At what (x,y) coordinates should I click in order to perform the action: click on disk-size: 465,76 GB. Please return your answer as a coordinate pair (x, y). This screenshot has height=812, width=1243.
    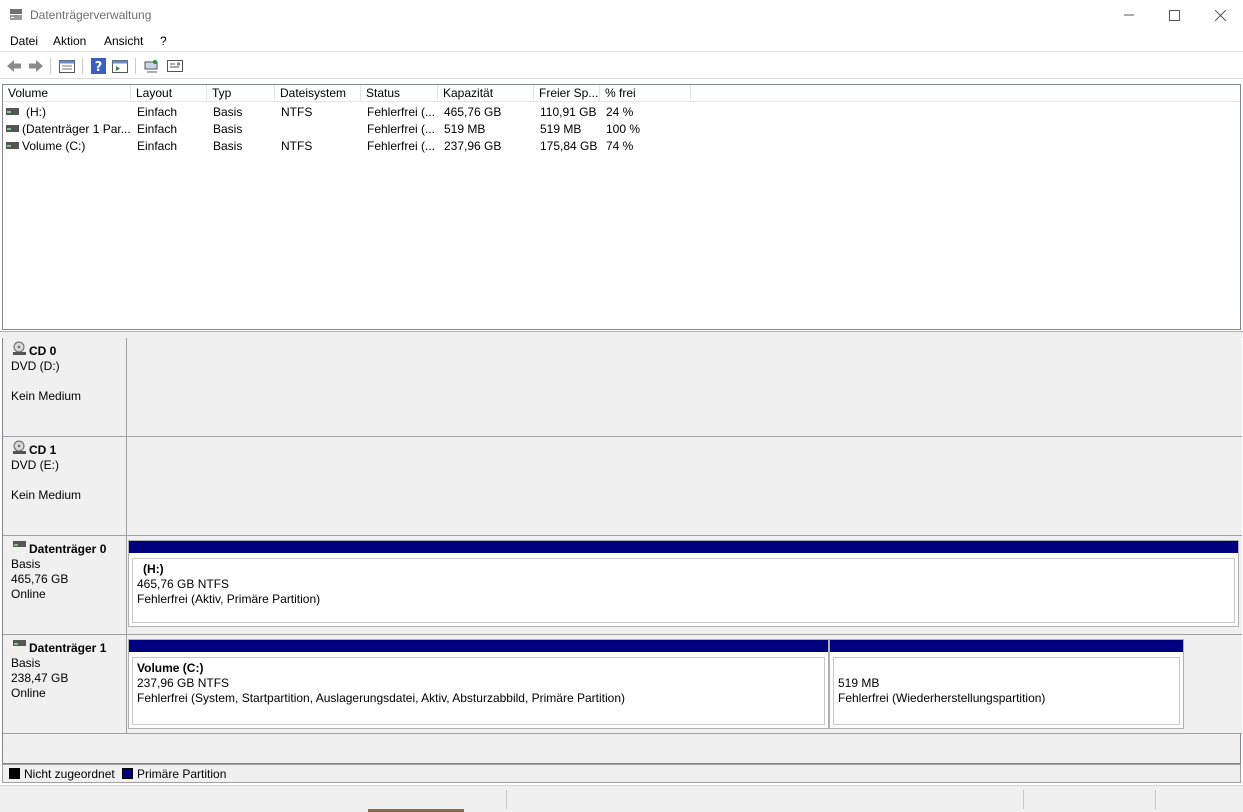
    Looking at the image, I should click on (40, 579).